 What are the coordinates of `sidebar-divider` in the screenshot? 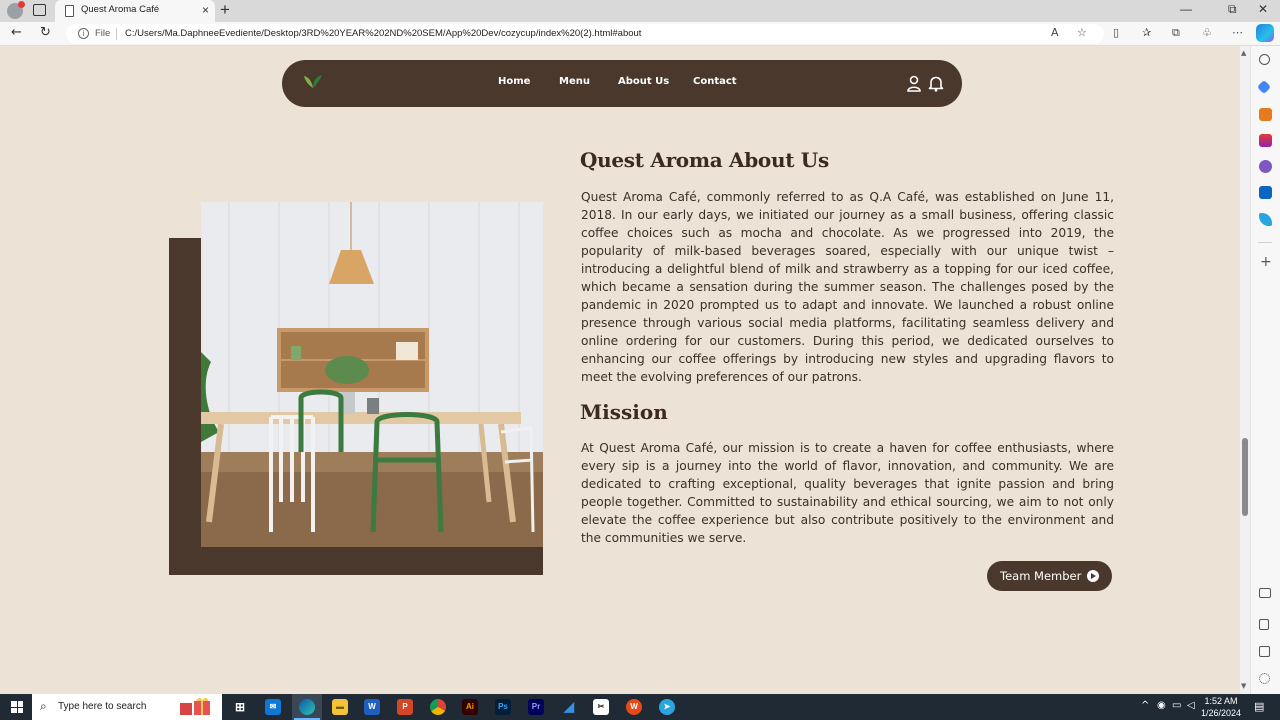 It's located at (1265, 242).